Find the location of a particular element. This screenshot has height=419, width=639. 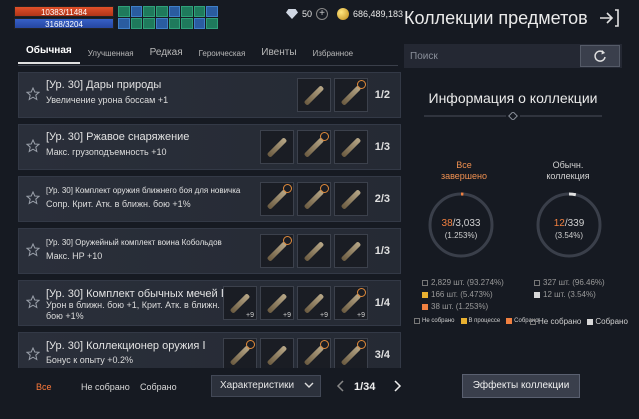

sword-icon is located at coordinates (314, 303).